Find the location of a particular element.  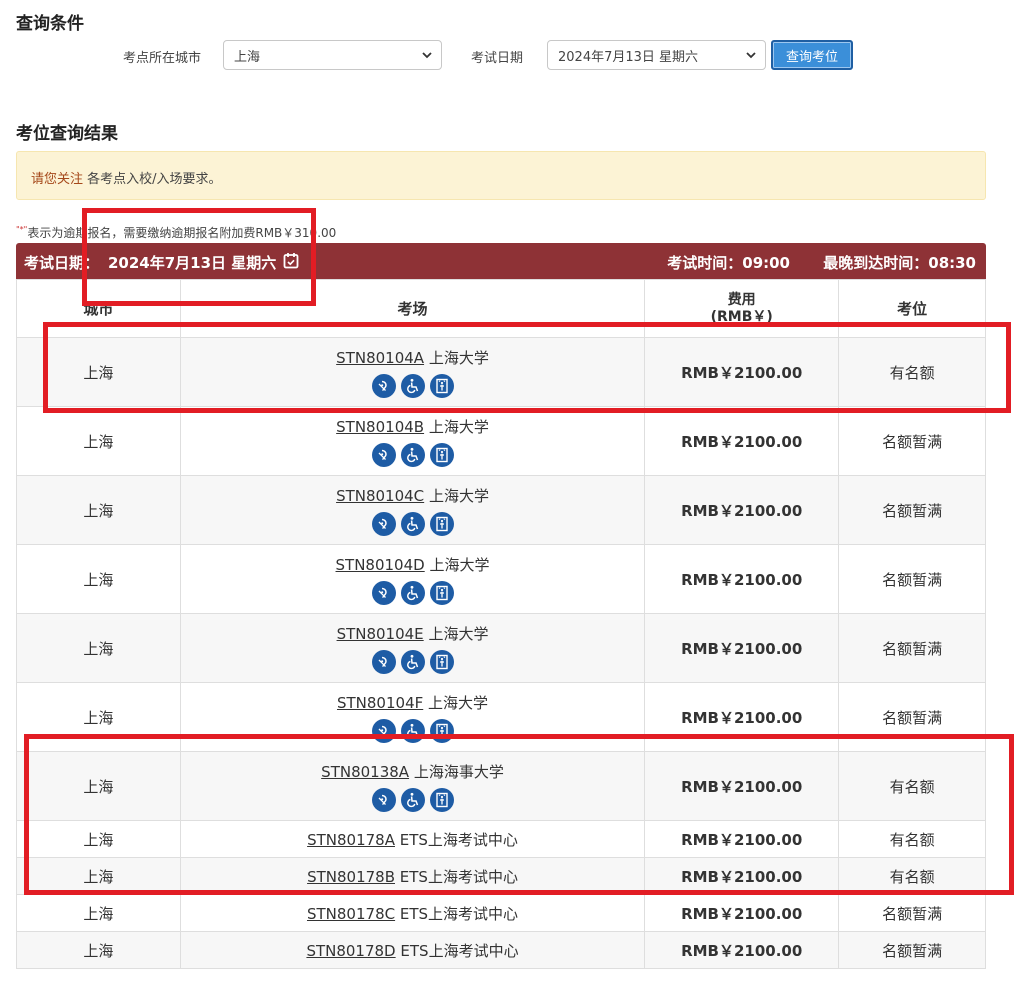

venue-code-link: STN80178A is located at coordinates (351, 840).